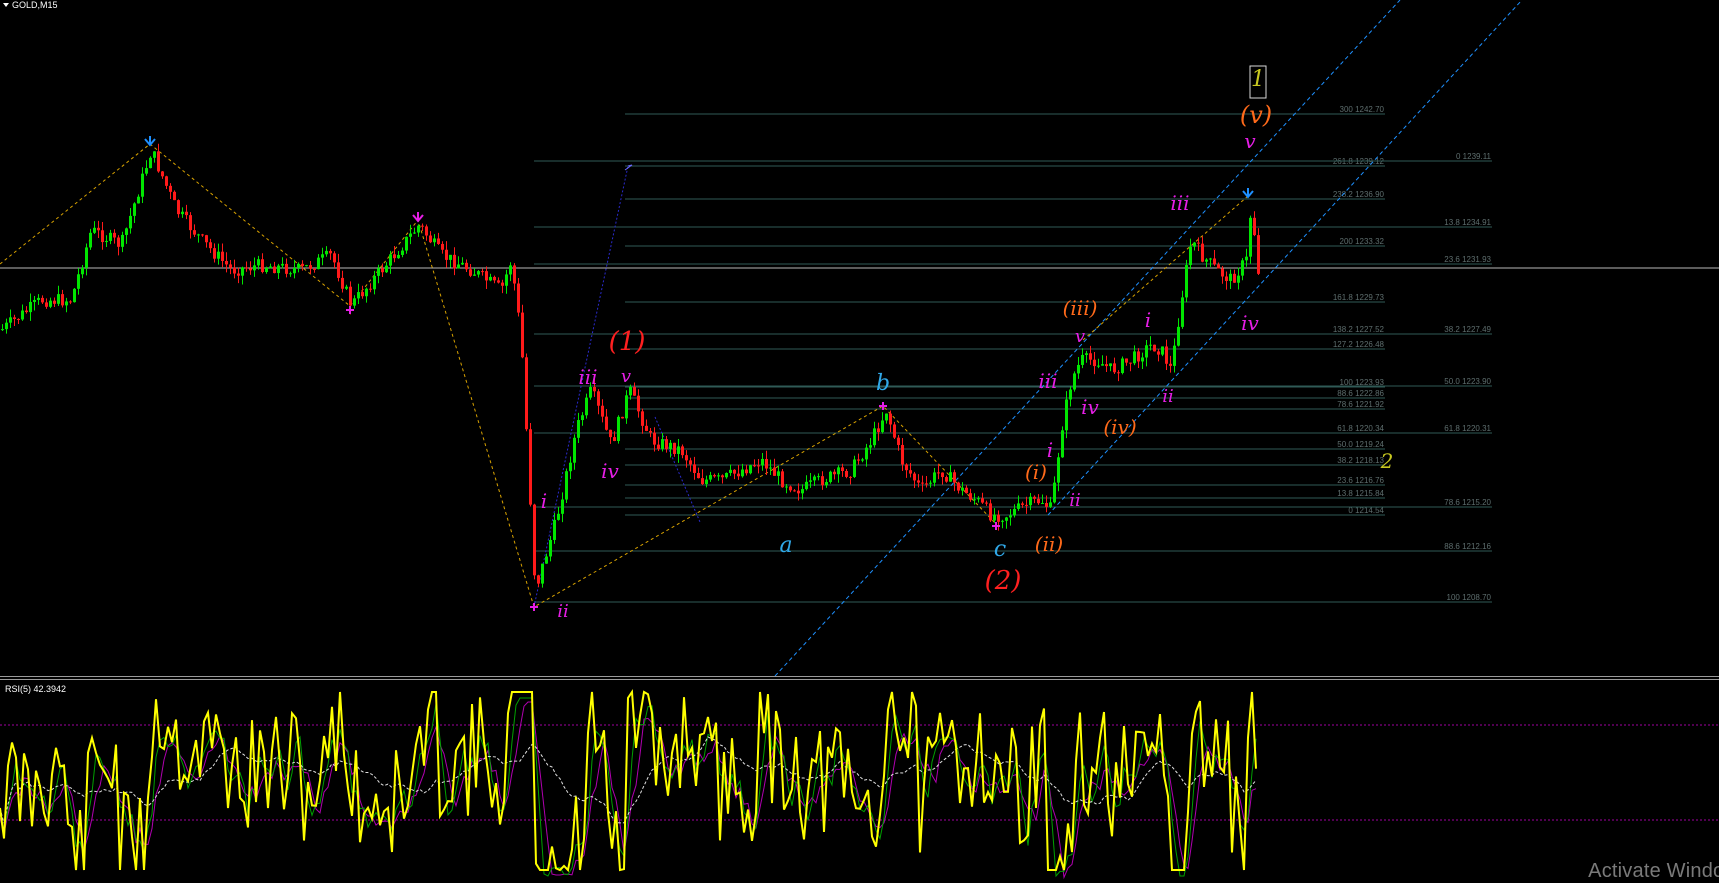  I want to click on wave-label: b, so click(883, 383).